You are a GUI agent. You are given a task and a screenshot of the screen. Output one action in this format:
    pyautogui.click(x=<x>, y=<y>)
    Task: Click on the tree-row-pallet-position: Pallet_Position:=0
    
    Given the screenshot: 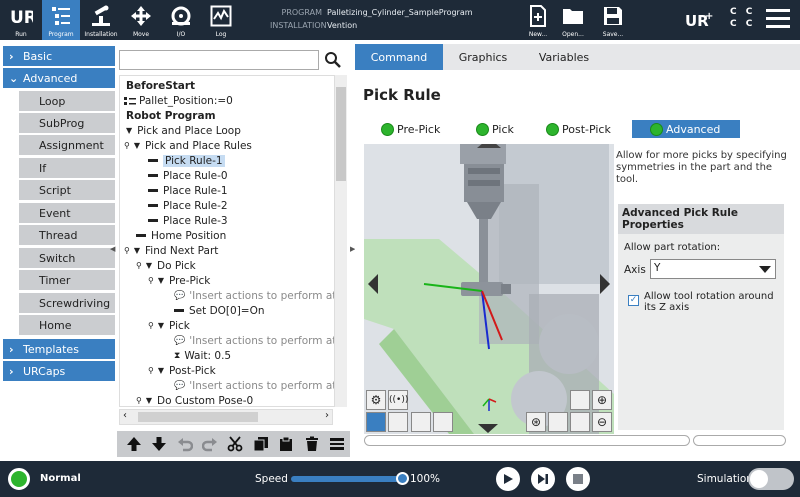 What is the action you would take?
    pyautogui.click(x=178, y=100)
    